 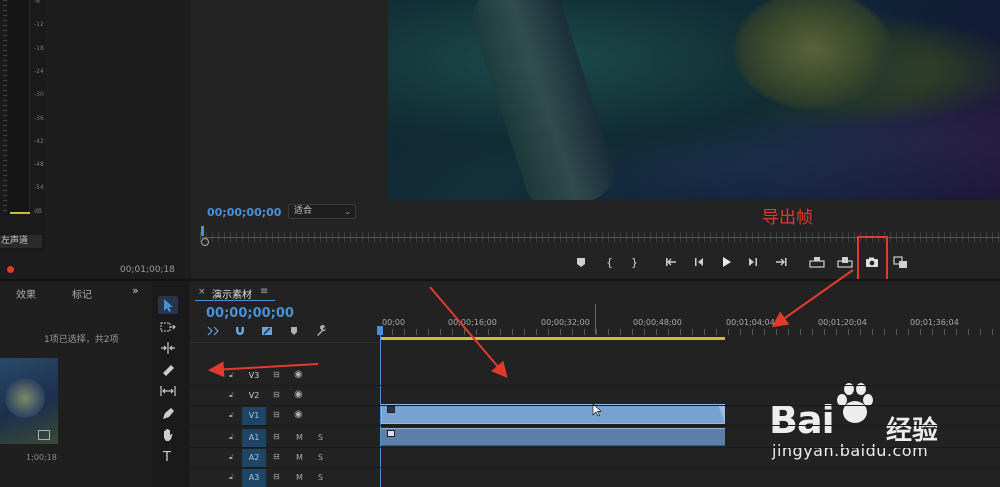 I want to click on nest-icon, so click(x=213, y=331).